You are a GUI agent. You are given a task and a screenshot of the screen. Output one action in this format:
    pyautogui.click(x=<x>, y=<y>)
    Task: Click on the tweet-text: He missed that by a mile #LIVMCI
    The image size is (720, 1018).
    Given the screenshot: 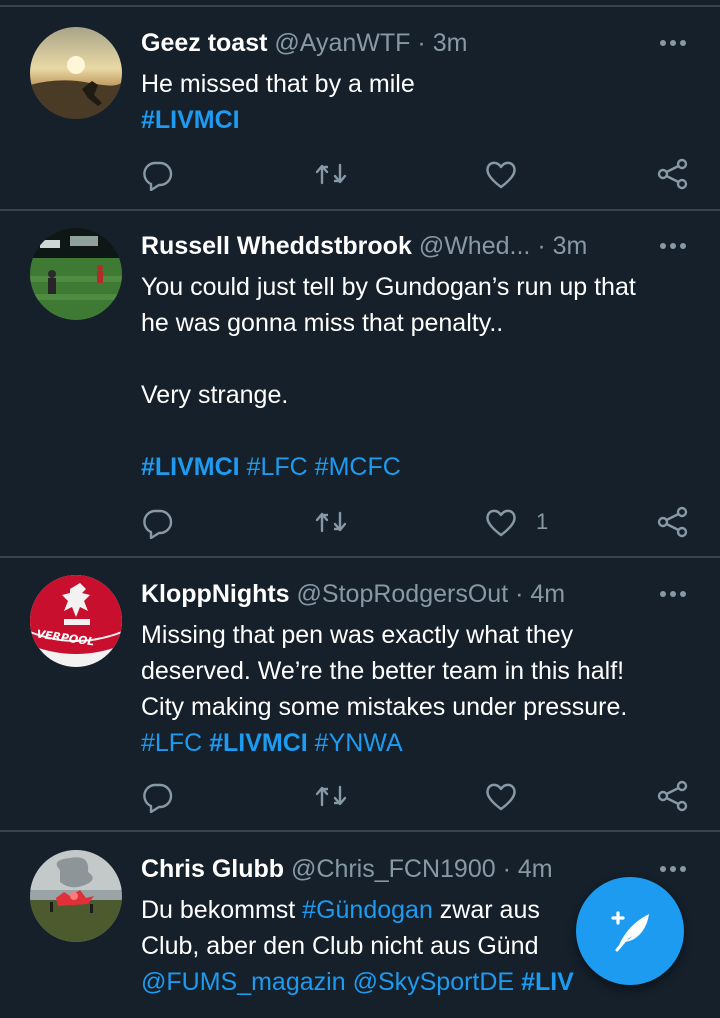 What is the action you would take?
    pyautogui.click(x=421, y=102)
    